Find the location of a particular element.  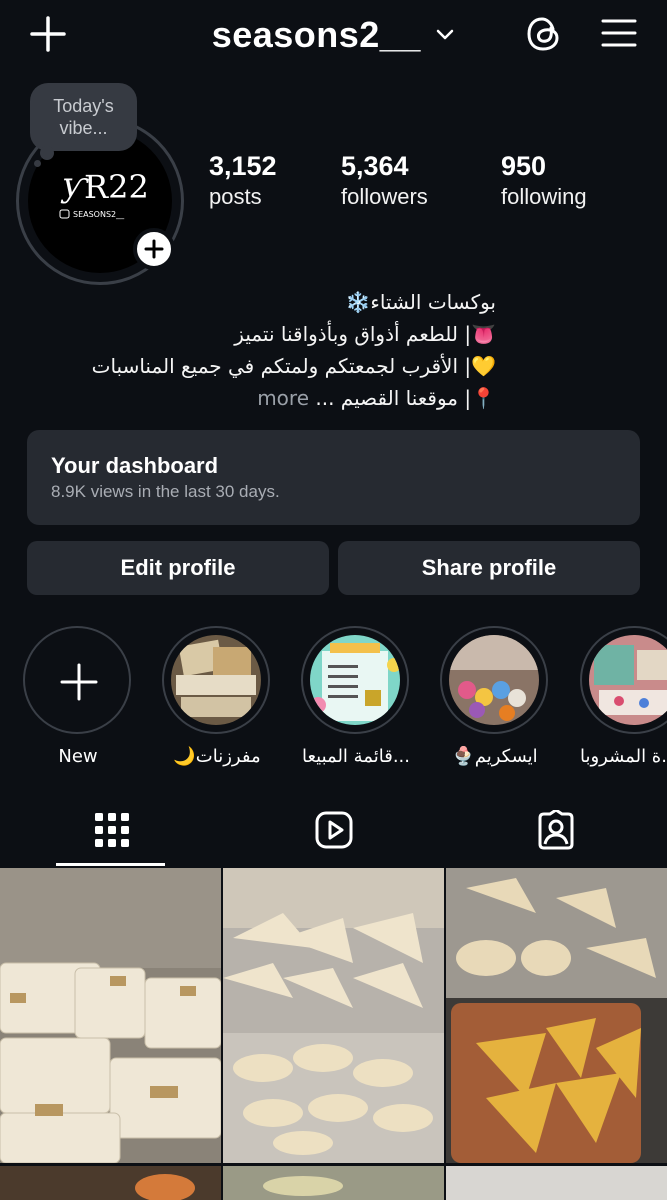

bio-line-last: 📍| موقعنا القصيم ... more is located at coordinates (261, 398).